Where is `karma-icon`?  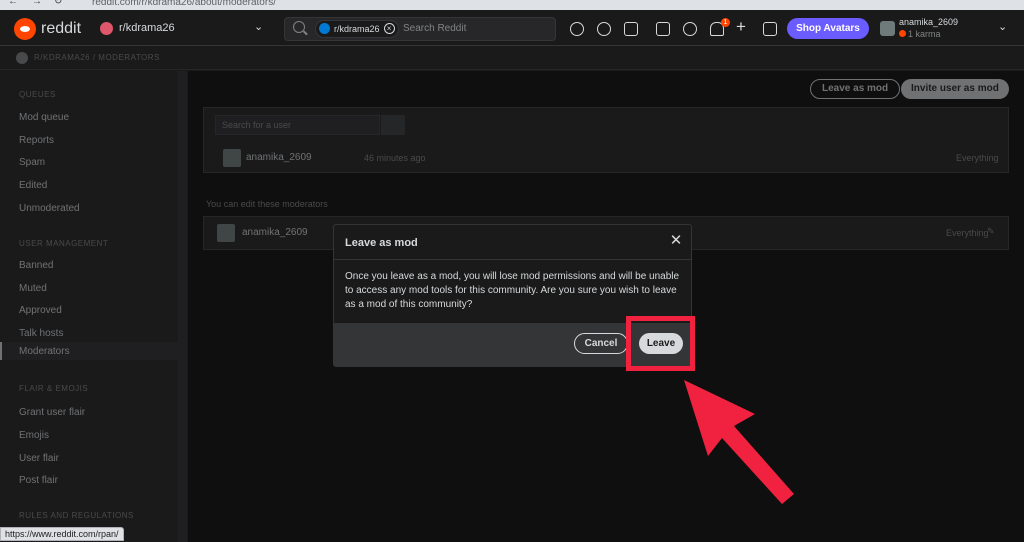
karma-icon is located at coordinates (902, 33).